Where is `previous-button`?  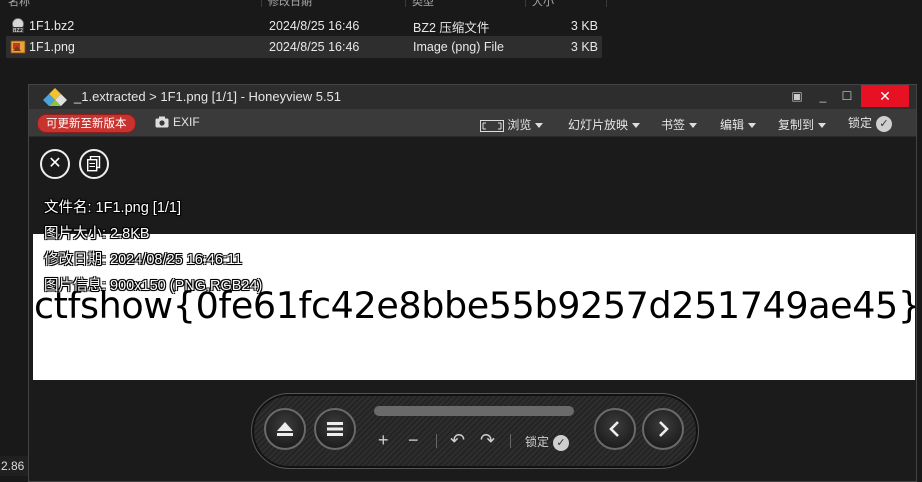 previous-button is located at coordinates (615, 429).